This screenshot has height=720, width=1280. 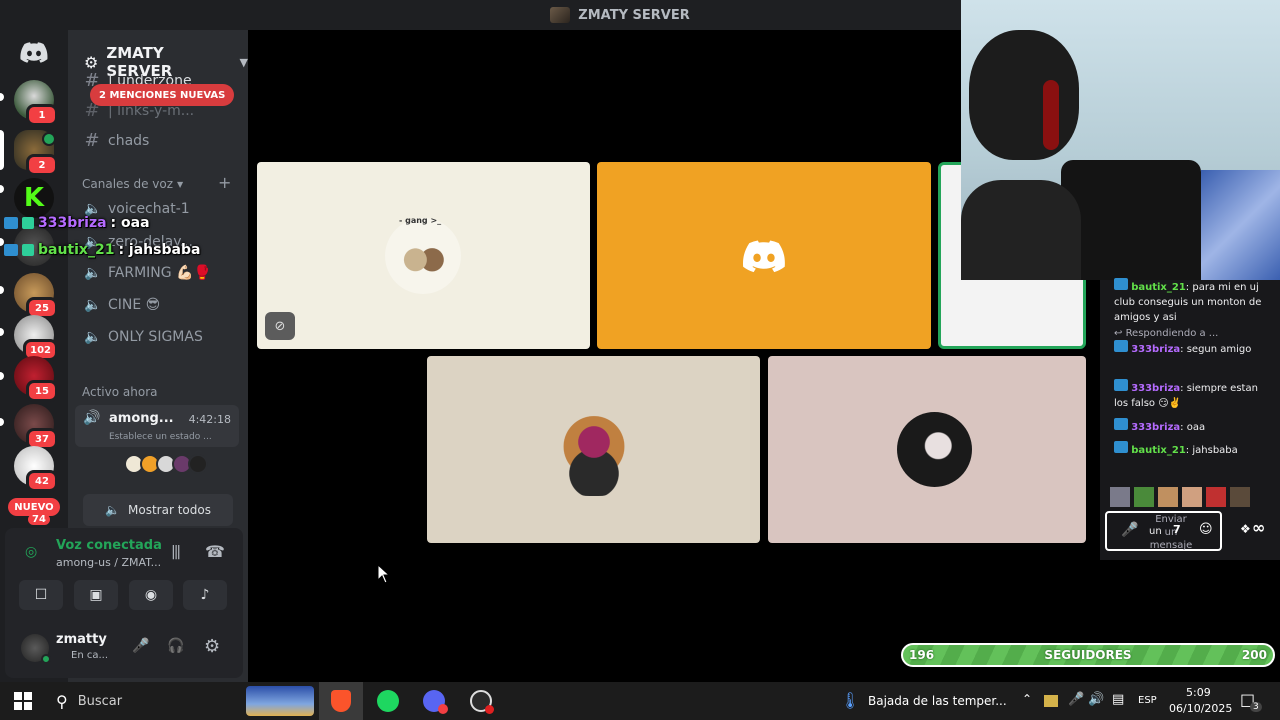 I want to click on server-icon: 1, so click(x=36, y=103).